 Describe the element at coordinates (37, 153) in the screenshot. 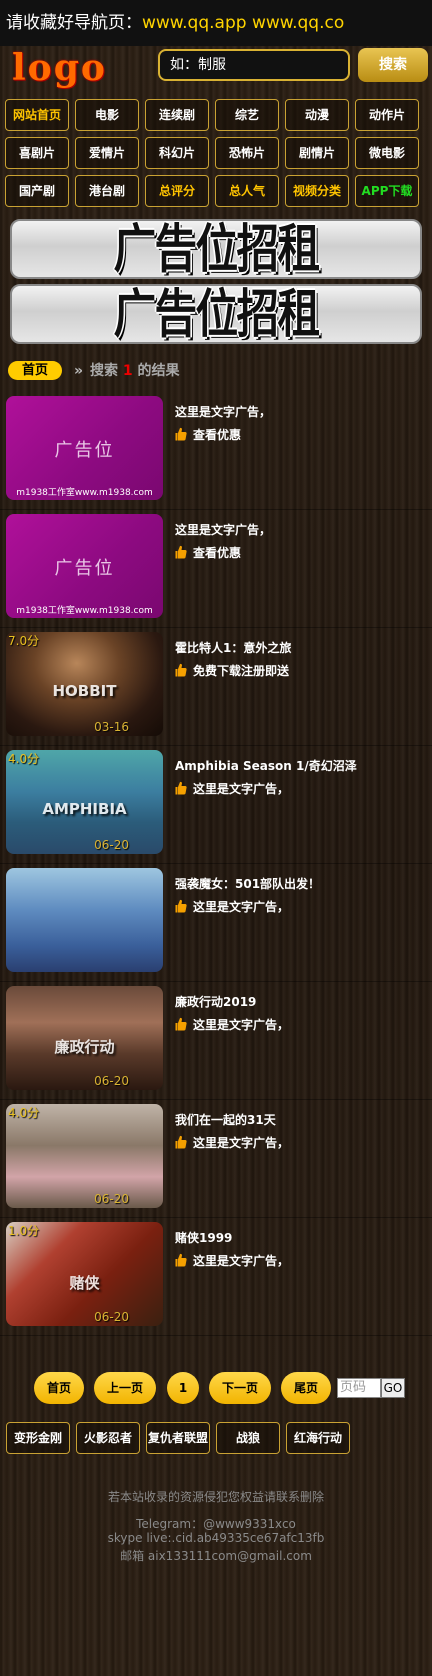

I see `nav-item: 喜剧片` at that location.